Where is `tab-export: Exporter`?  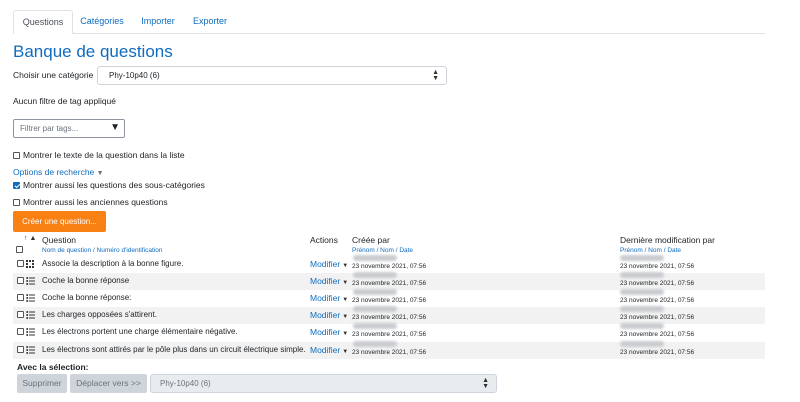
tab-export: Exporter is located at coordinates (210, 21).